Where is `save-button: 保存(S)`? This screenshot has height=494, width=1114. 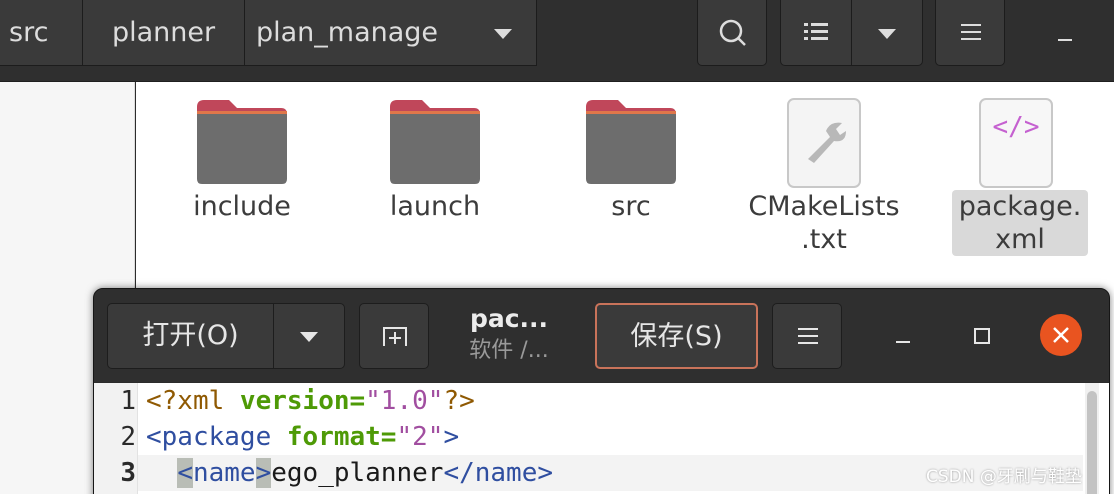
save-button: 保存(S) is located at coordinates (676, 336).